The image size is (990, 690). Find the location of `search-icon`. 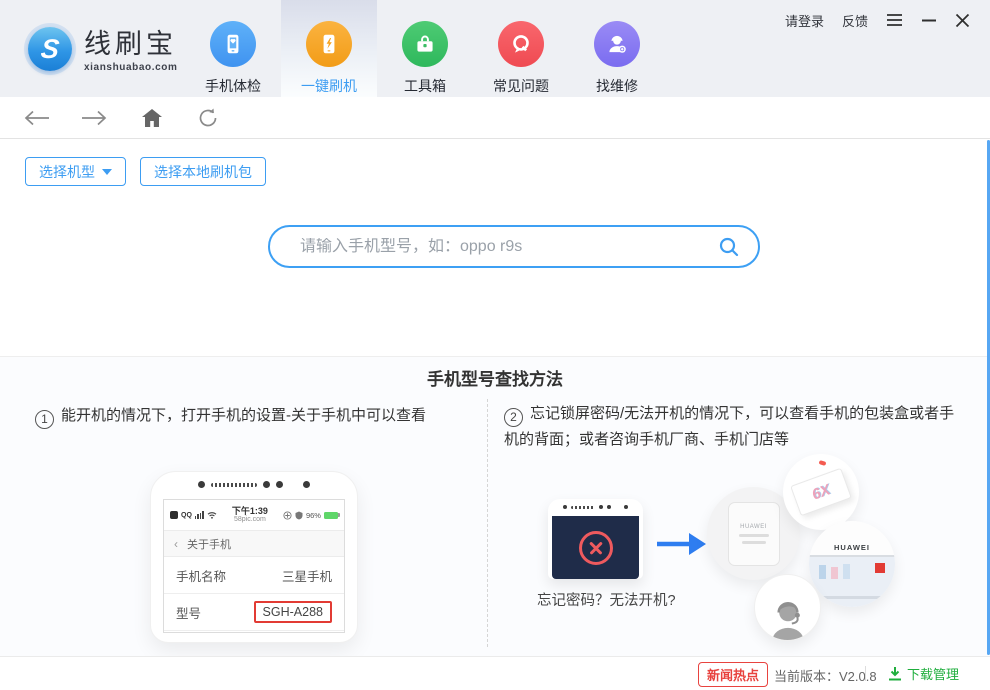

search-icon is located at coordinates (729, 247).